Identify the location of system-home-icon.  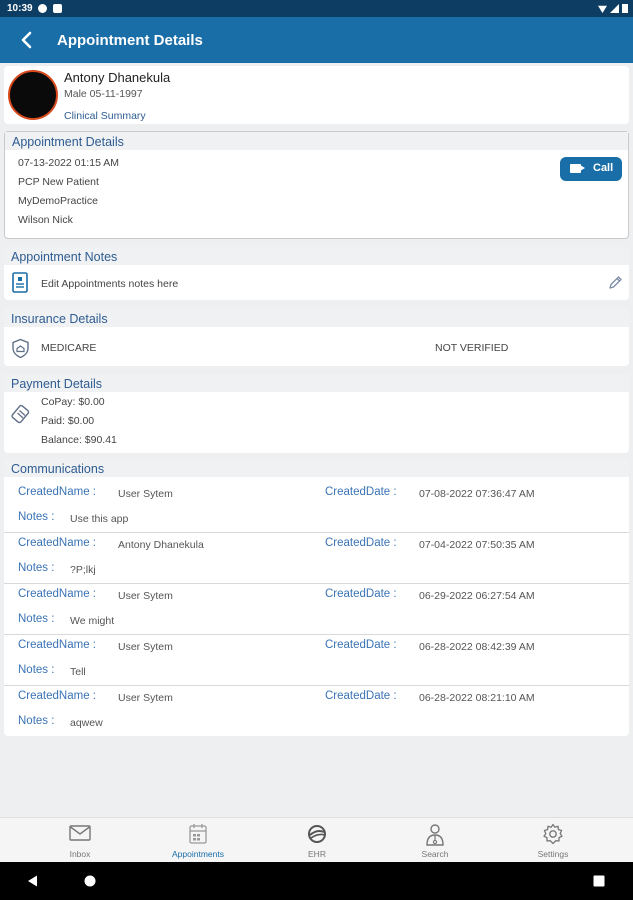
(90, 881).